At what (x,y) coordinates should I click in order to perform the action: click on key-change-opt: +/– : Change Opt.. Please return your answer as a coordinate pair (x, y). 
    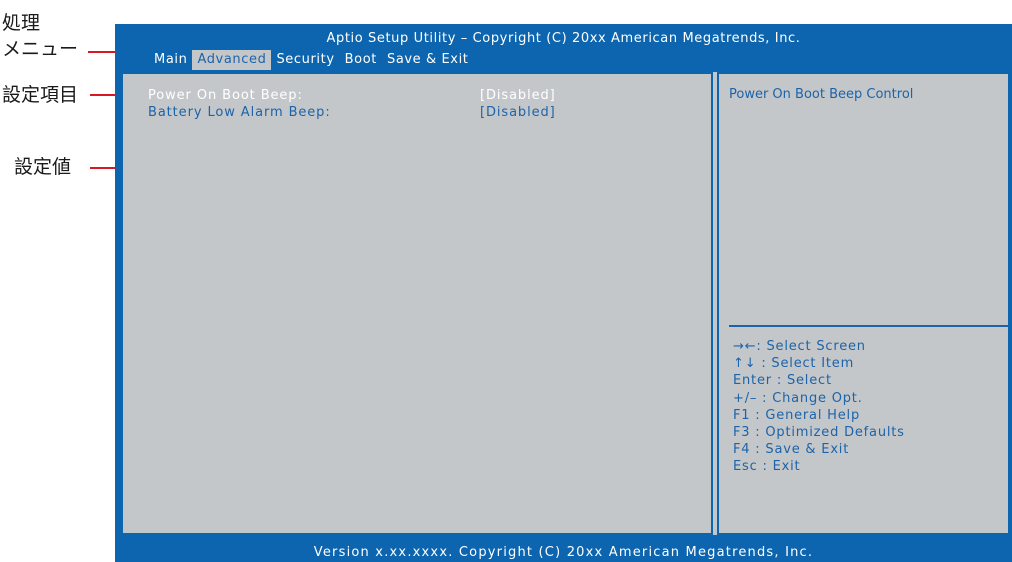
    Looking at the image, I should click on (798, 398).